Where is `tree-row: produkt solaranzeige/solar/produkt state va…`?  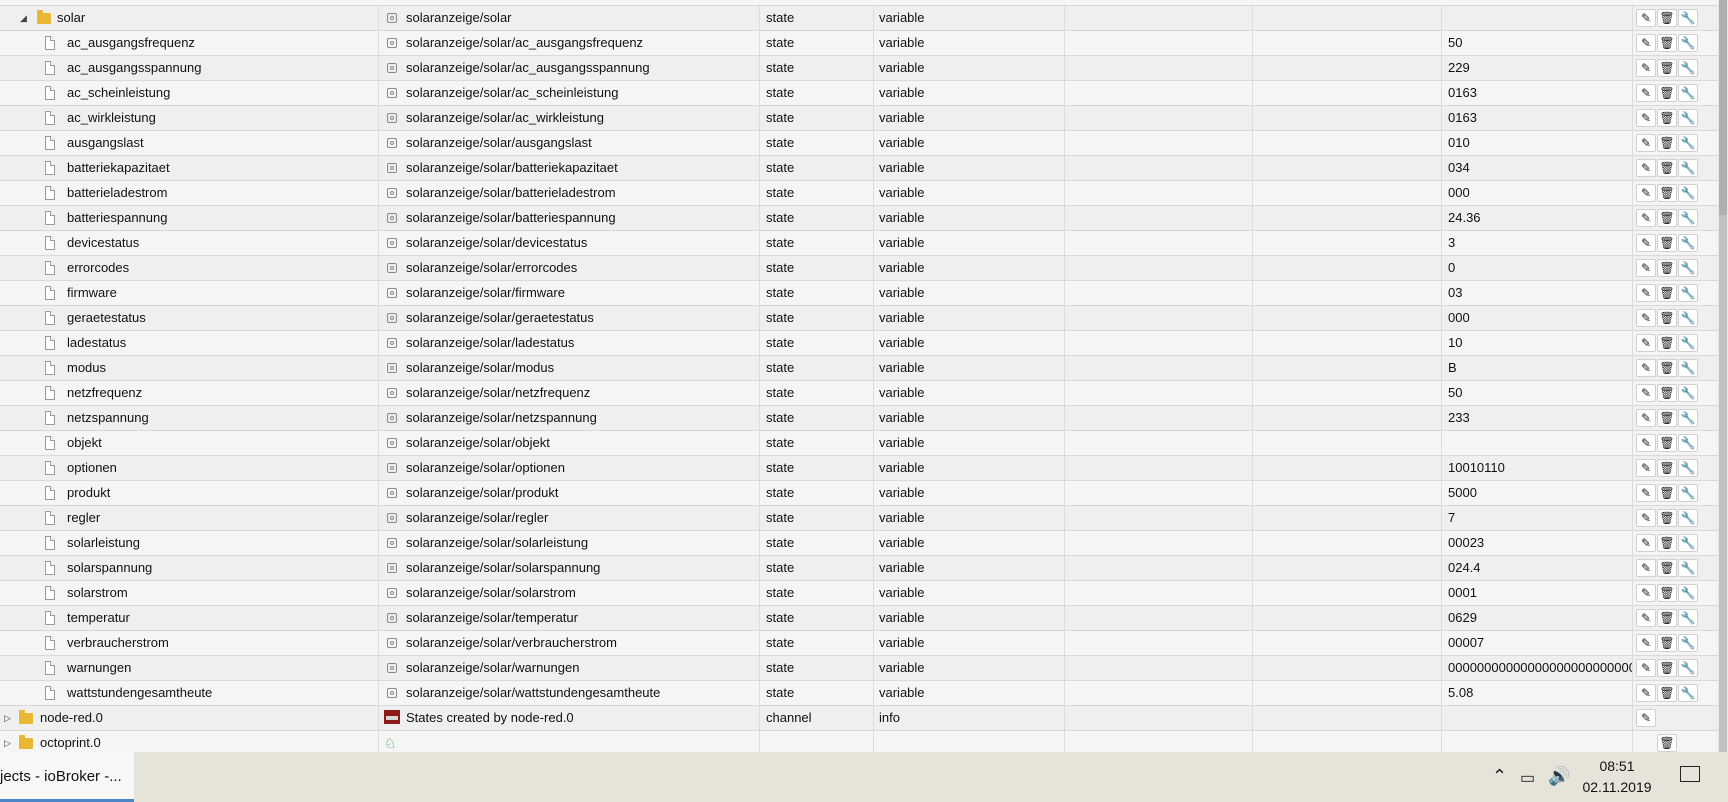 tree-row: produkt solaranzeige/solar/produkt state va… is located at coordinates (859, 493).